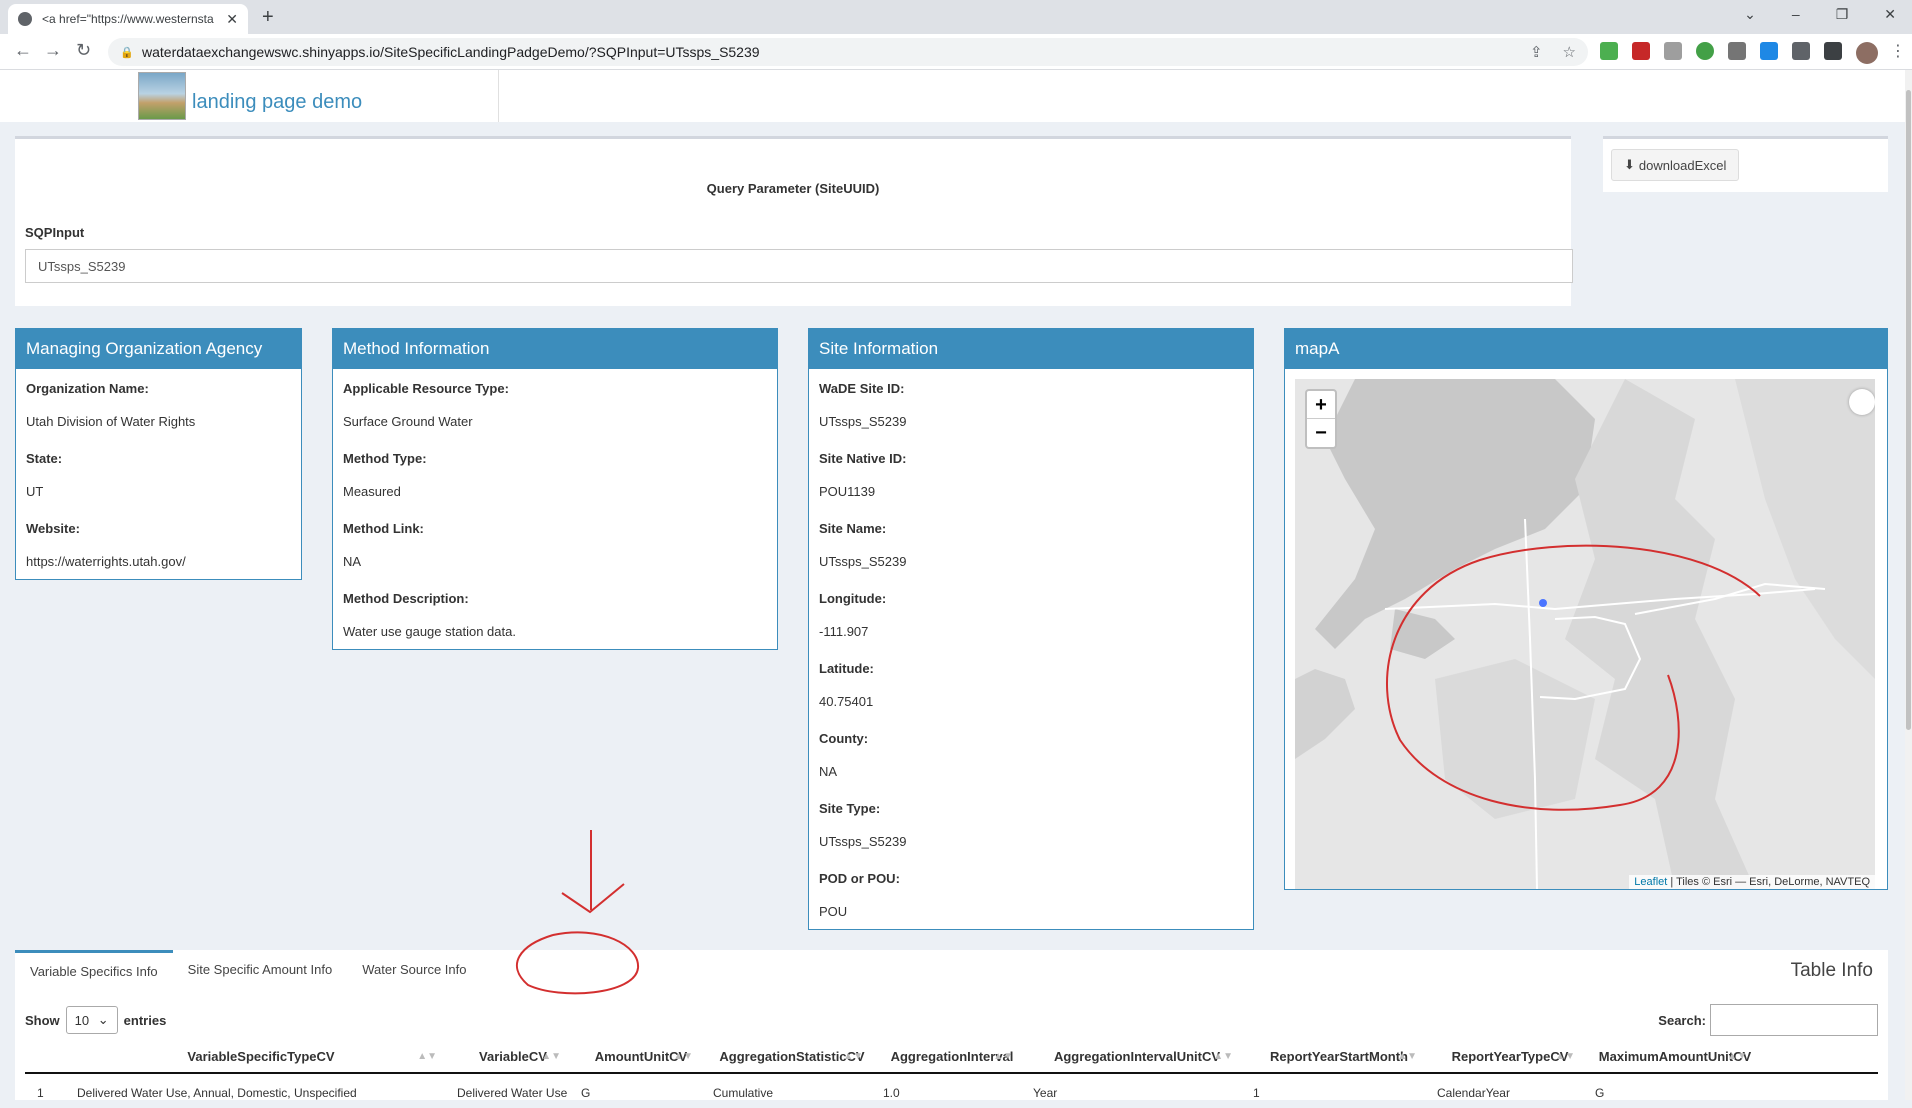  Describe the element at coordinates (162, 96) in the screenshot. I see `app-logo` at that location.